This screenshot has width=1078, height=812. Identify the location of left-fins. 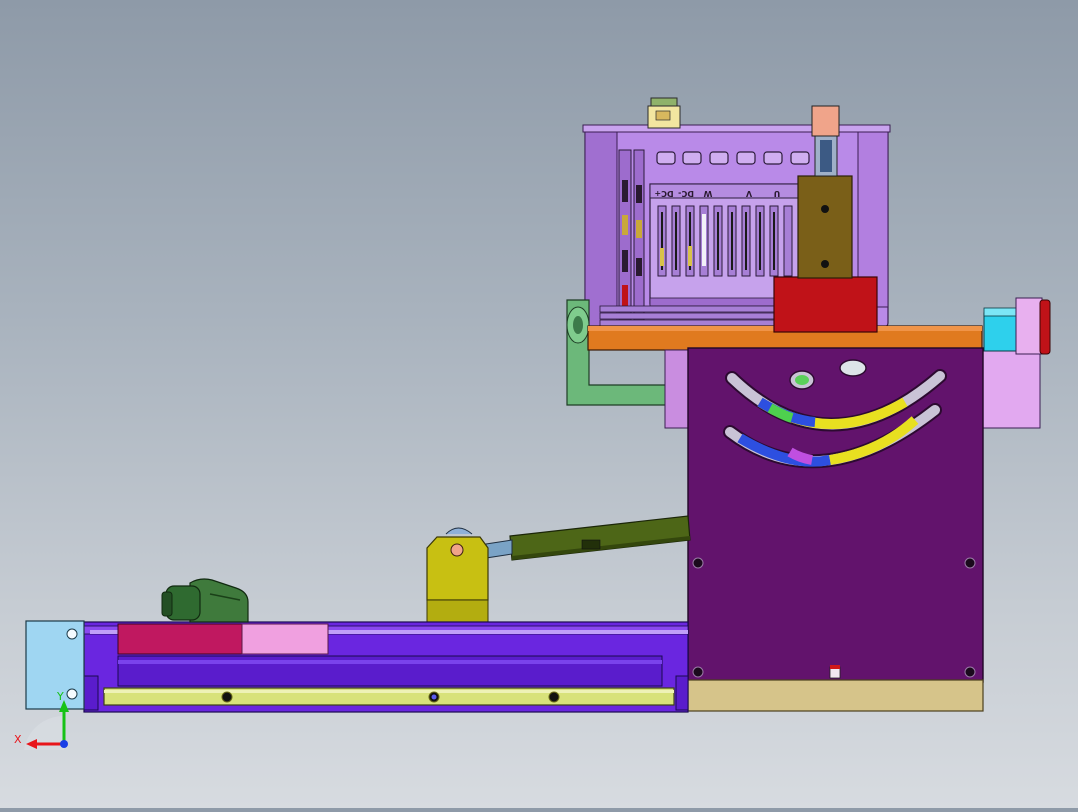
(631, 235).